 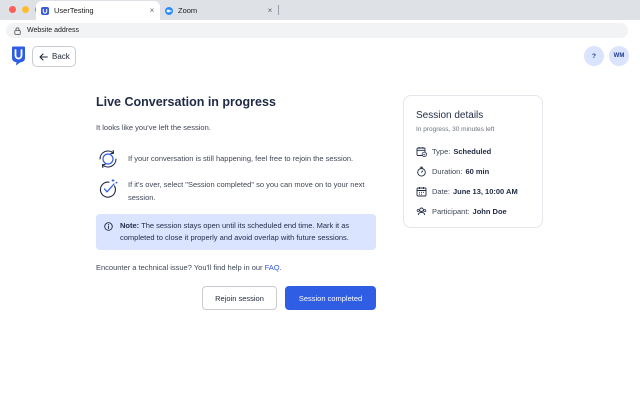 What do you see at coordinates (619, 56) in the screenshot?
I see `avatar: WM` at bounding box center [619, 56].